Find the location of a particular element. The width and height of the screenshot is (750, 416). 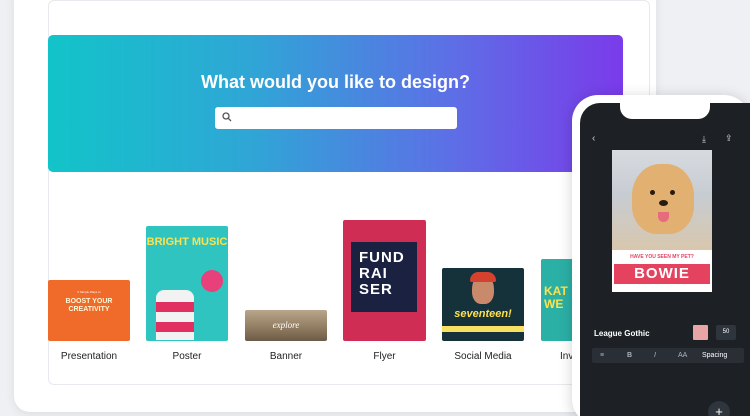

design-tile-banner: explore is located at coordinates (286, 325).